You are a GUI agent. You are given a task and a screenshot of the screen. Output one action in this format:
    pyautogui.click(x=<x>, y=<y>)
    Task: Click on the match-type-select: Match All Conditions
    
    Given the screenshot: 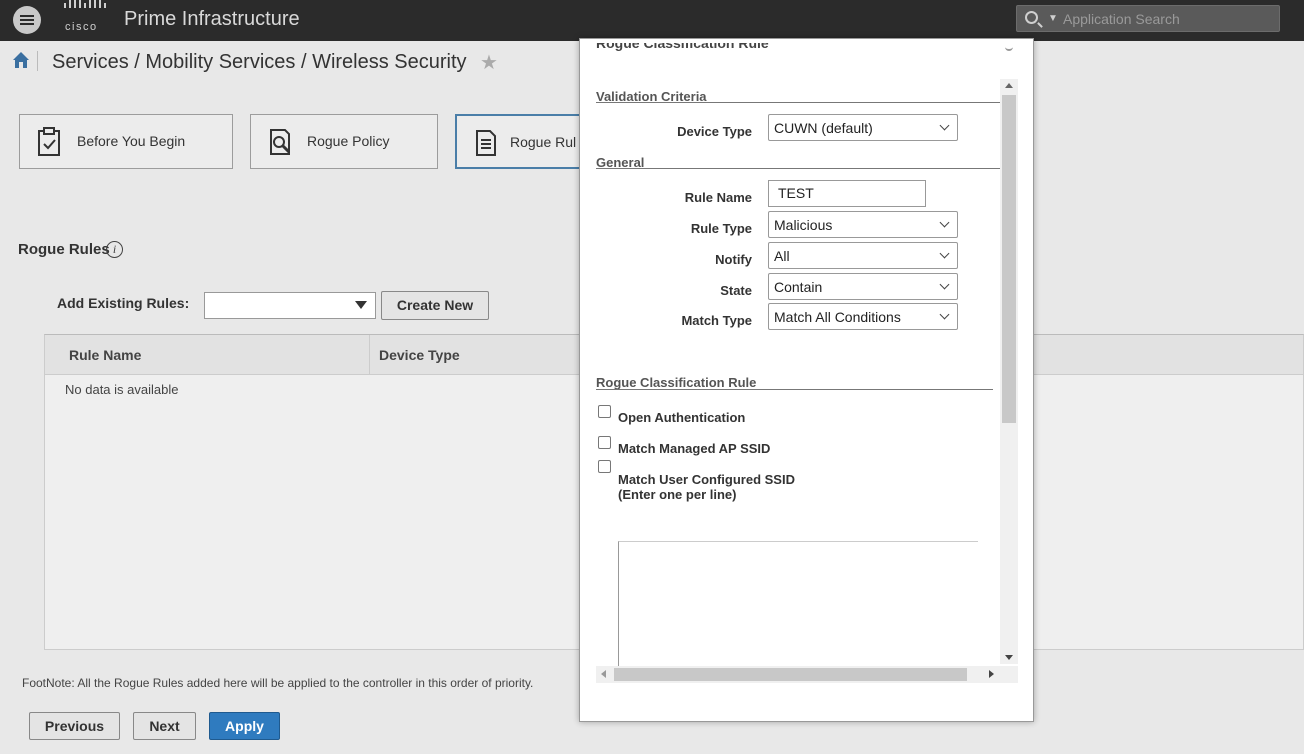 What is the action you would take?
    pyautogui.click(x=863, y=316)
    